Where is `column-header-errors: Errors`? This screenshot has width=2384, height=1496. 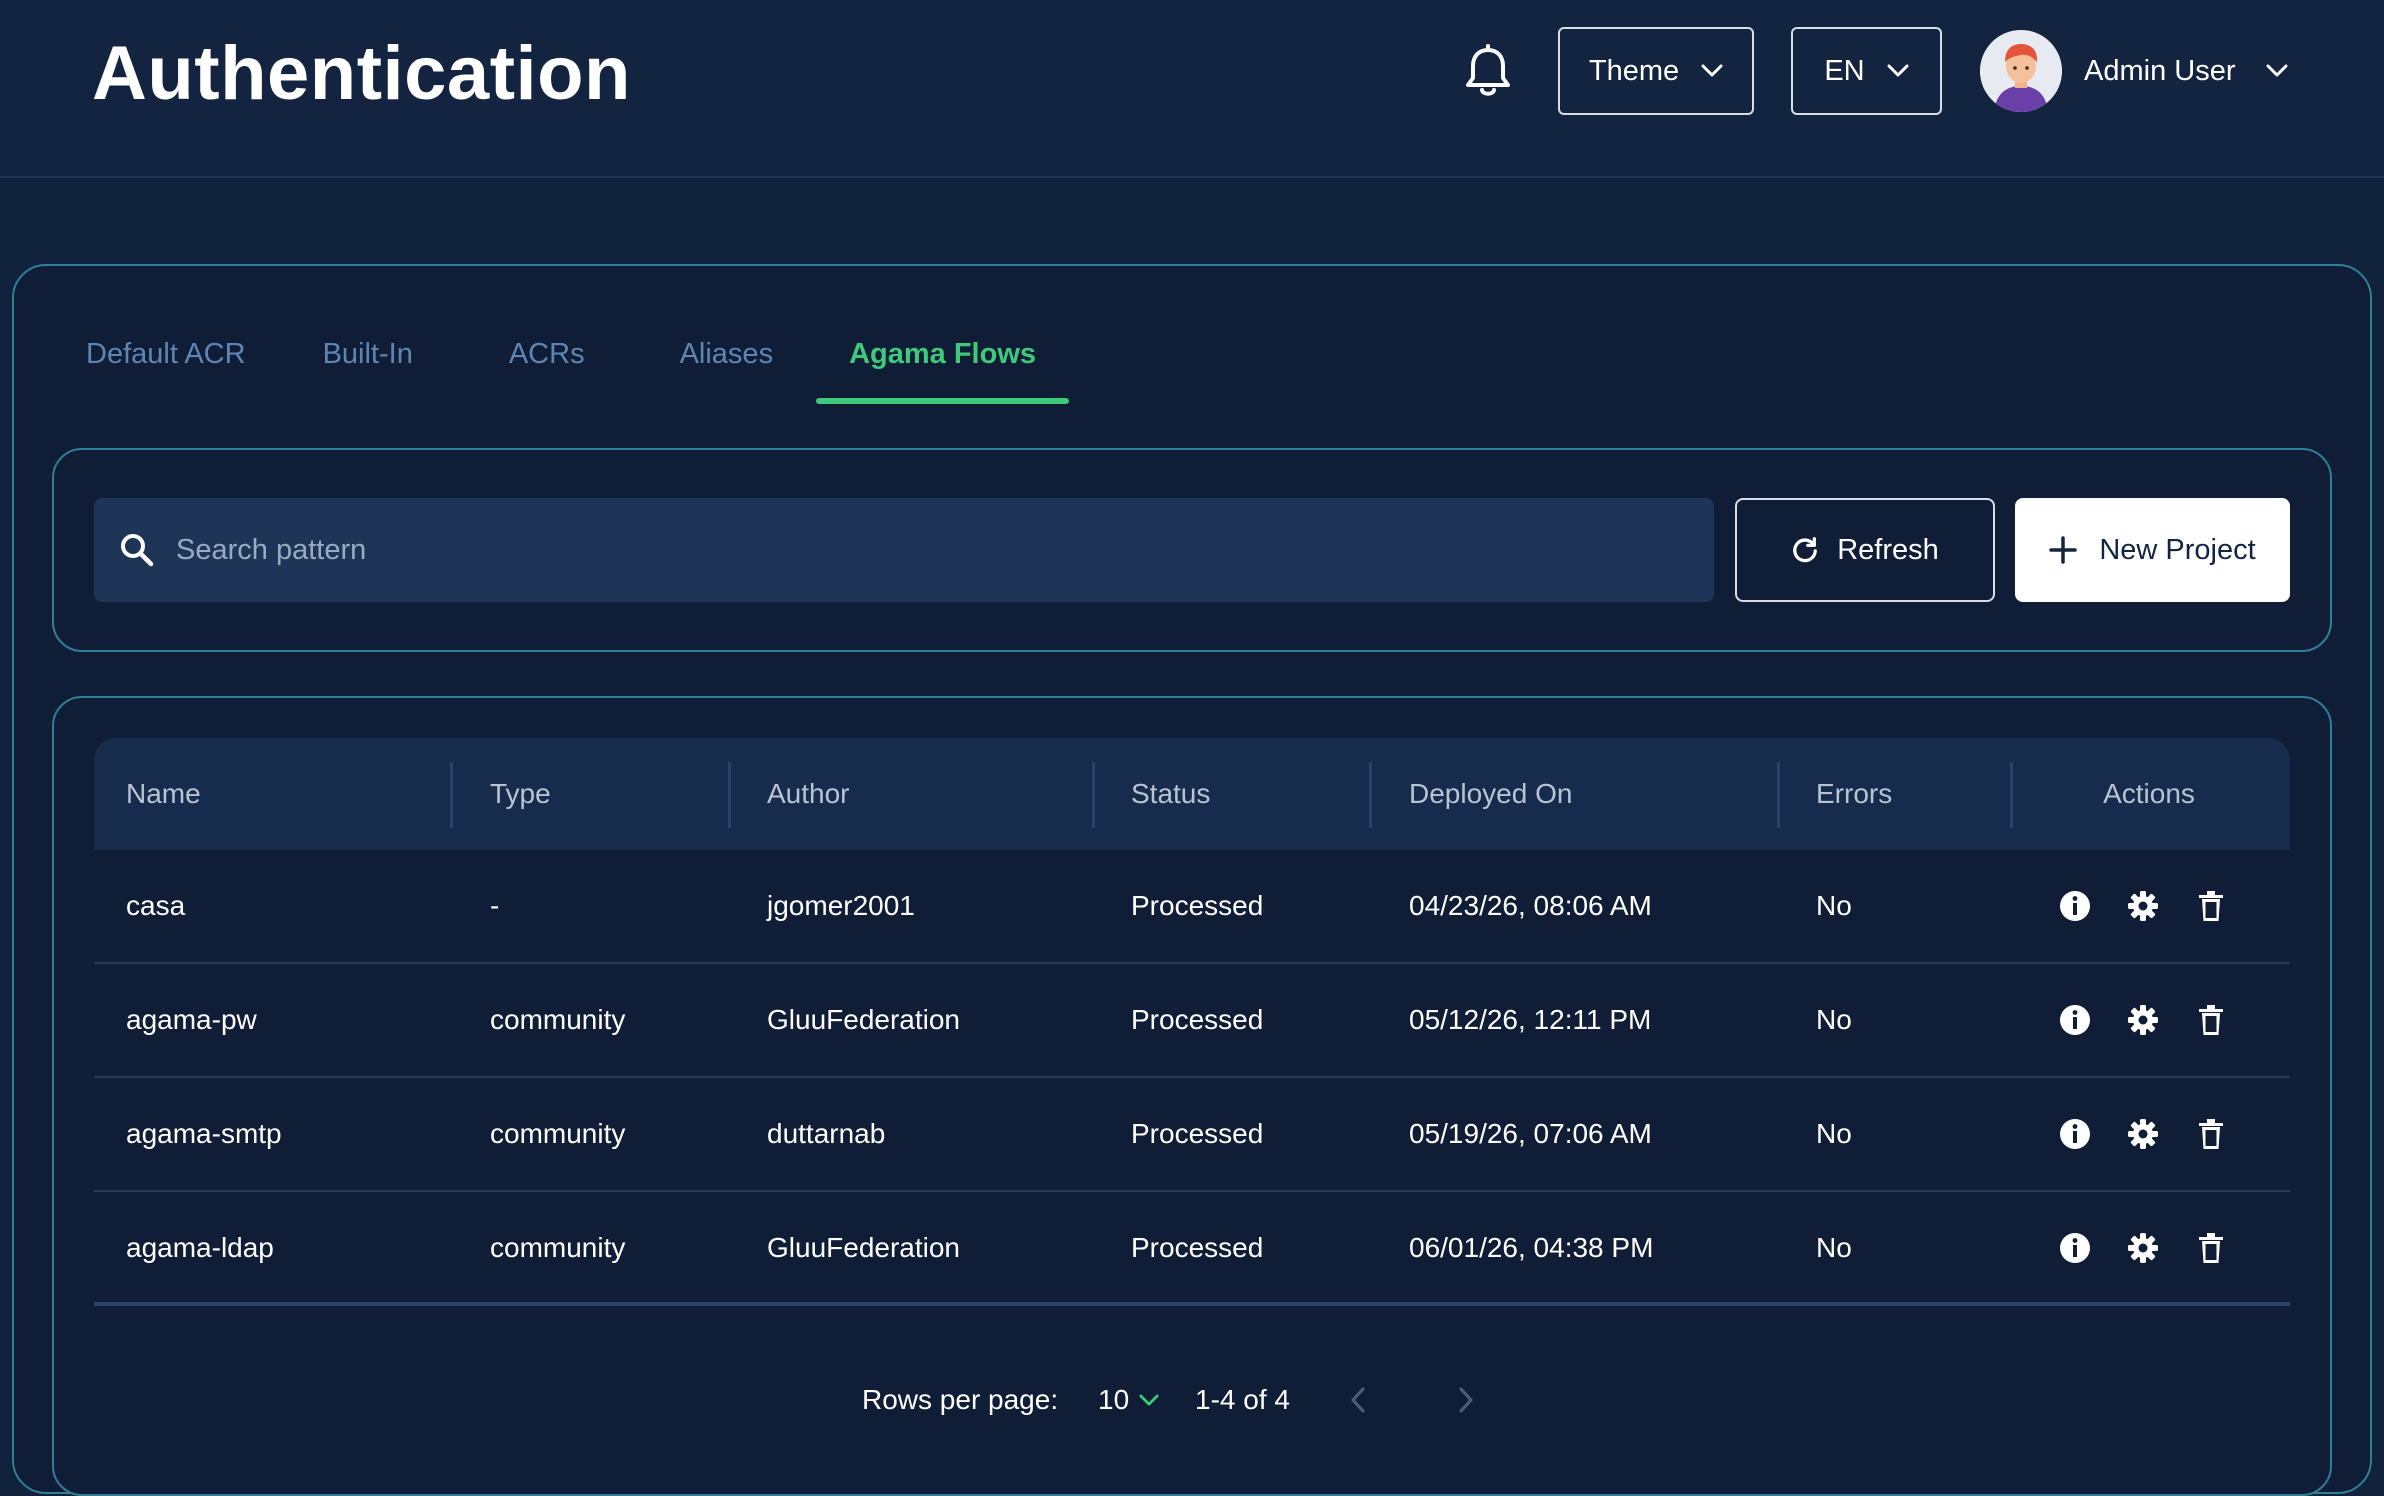 column-header-errors: Errors is located at coordinates (1854, 794).